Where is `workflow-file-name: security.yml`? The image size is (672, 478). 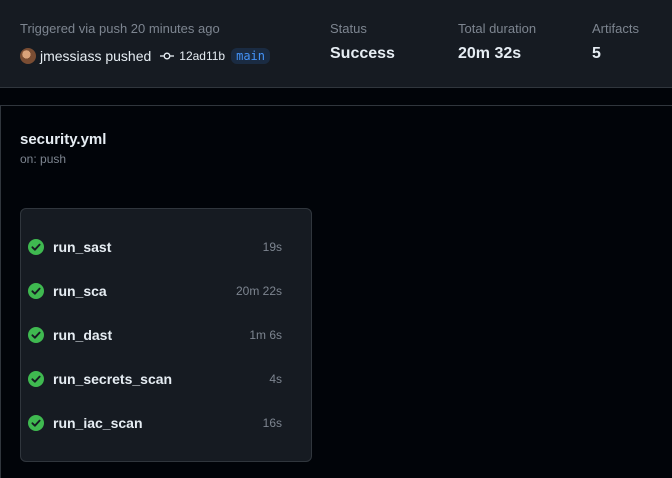
workflow-file-name: security.yml is located at coordinates (63, 139).